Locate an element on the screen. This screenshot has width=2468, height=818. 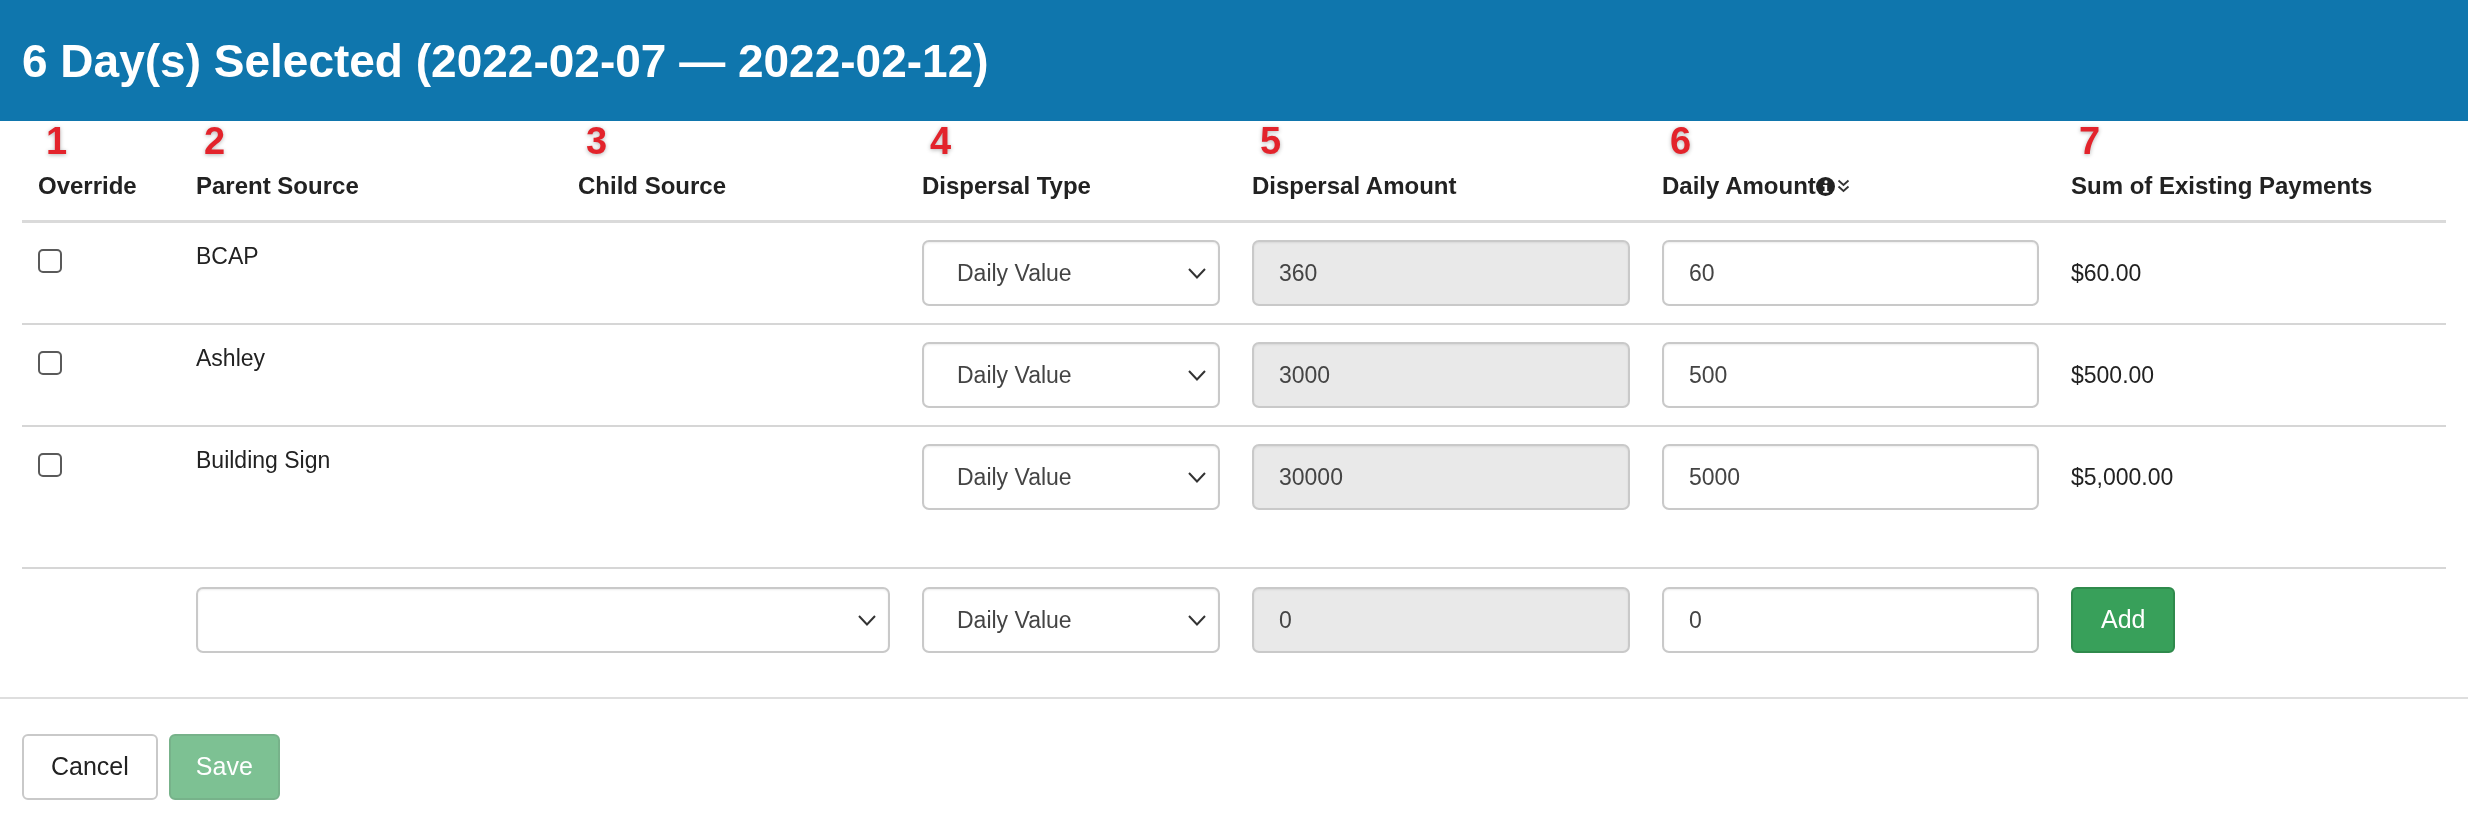
source-name: Building Sign is located at coordinates (263, 460).